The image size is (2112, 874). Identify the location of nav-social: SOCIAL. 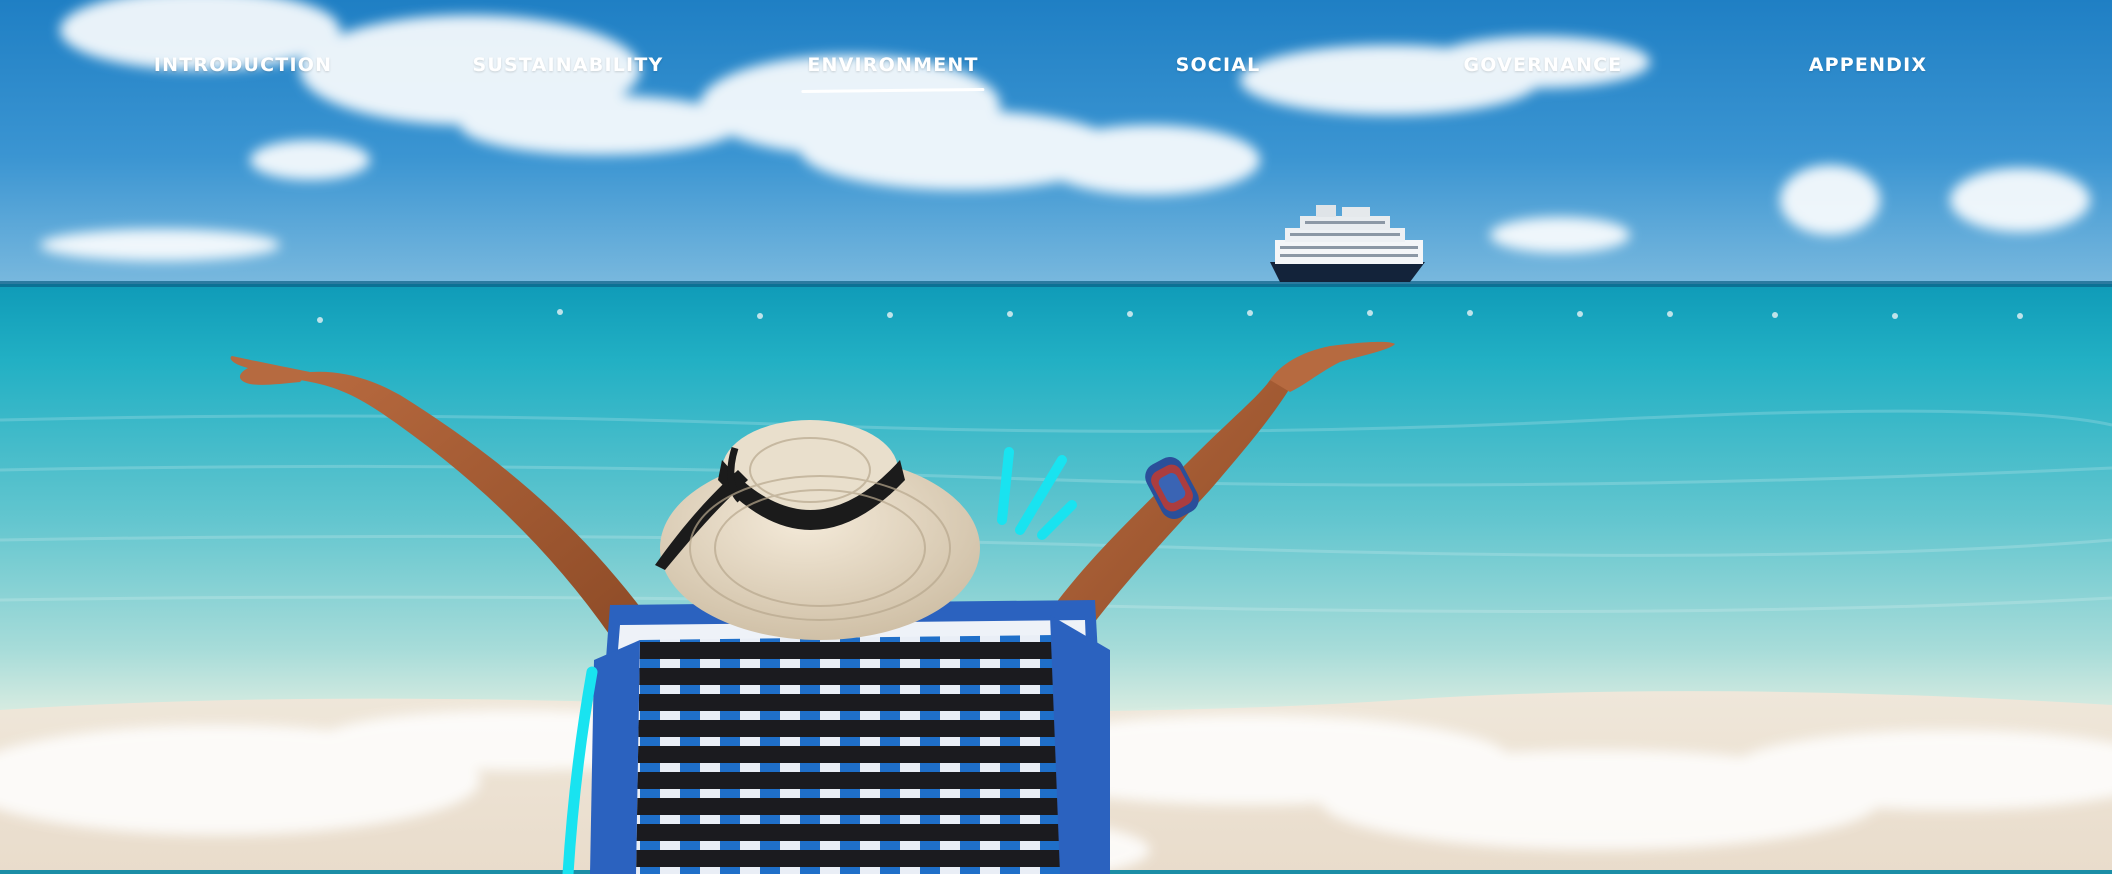
(1218, 65).